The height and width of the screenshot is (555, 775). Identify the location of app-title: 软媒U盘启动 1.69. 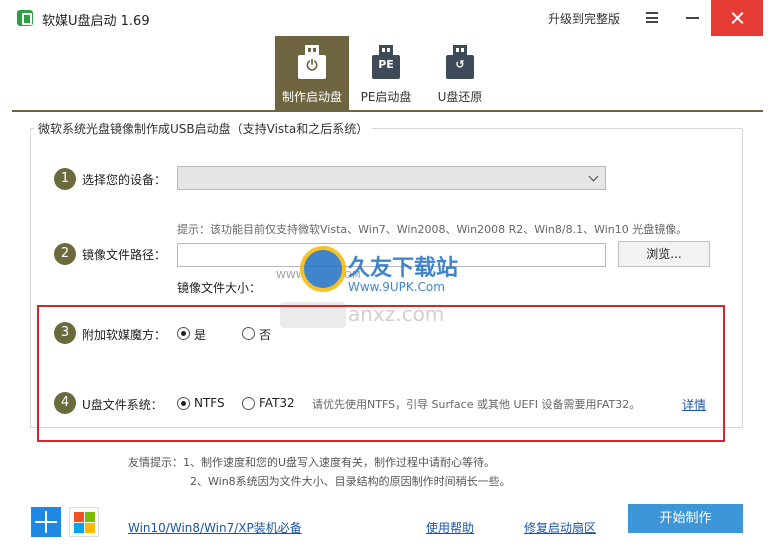
(96, 21).